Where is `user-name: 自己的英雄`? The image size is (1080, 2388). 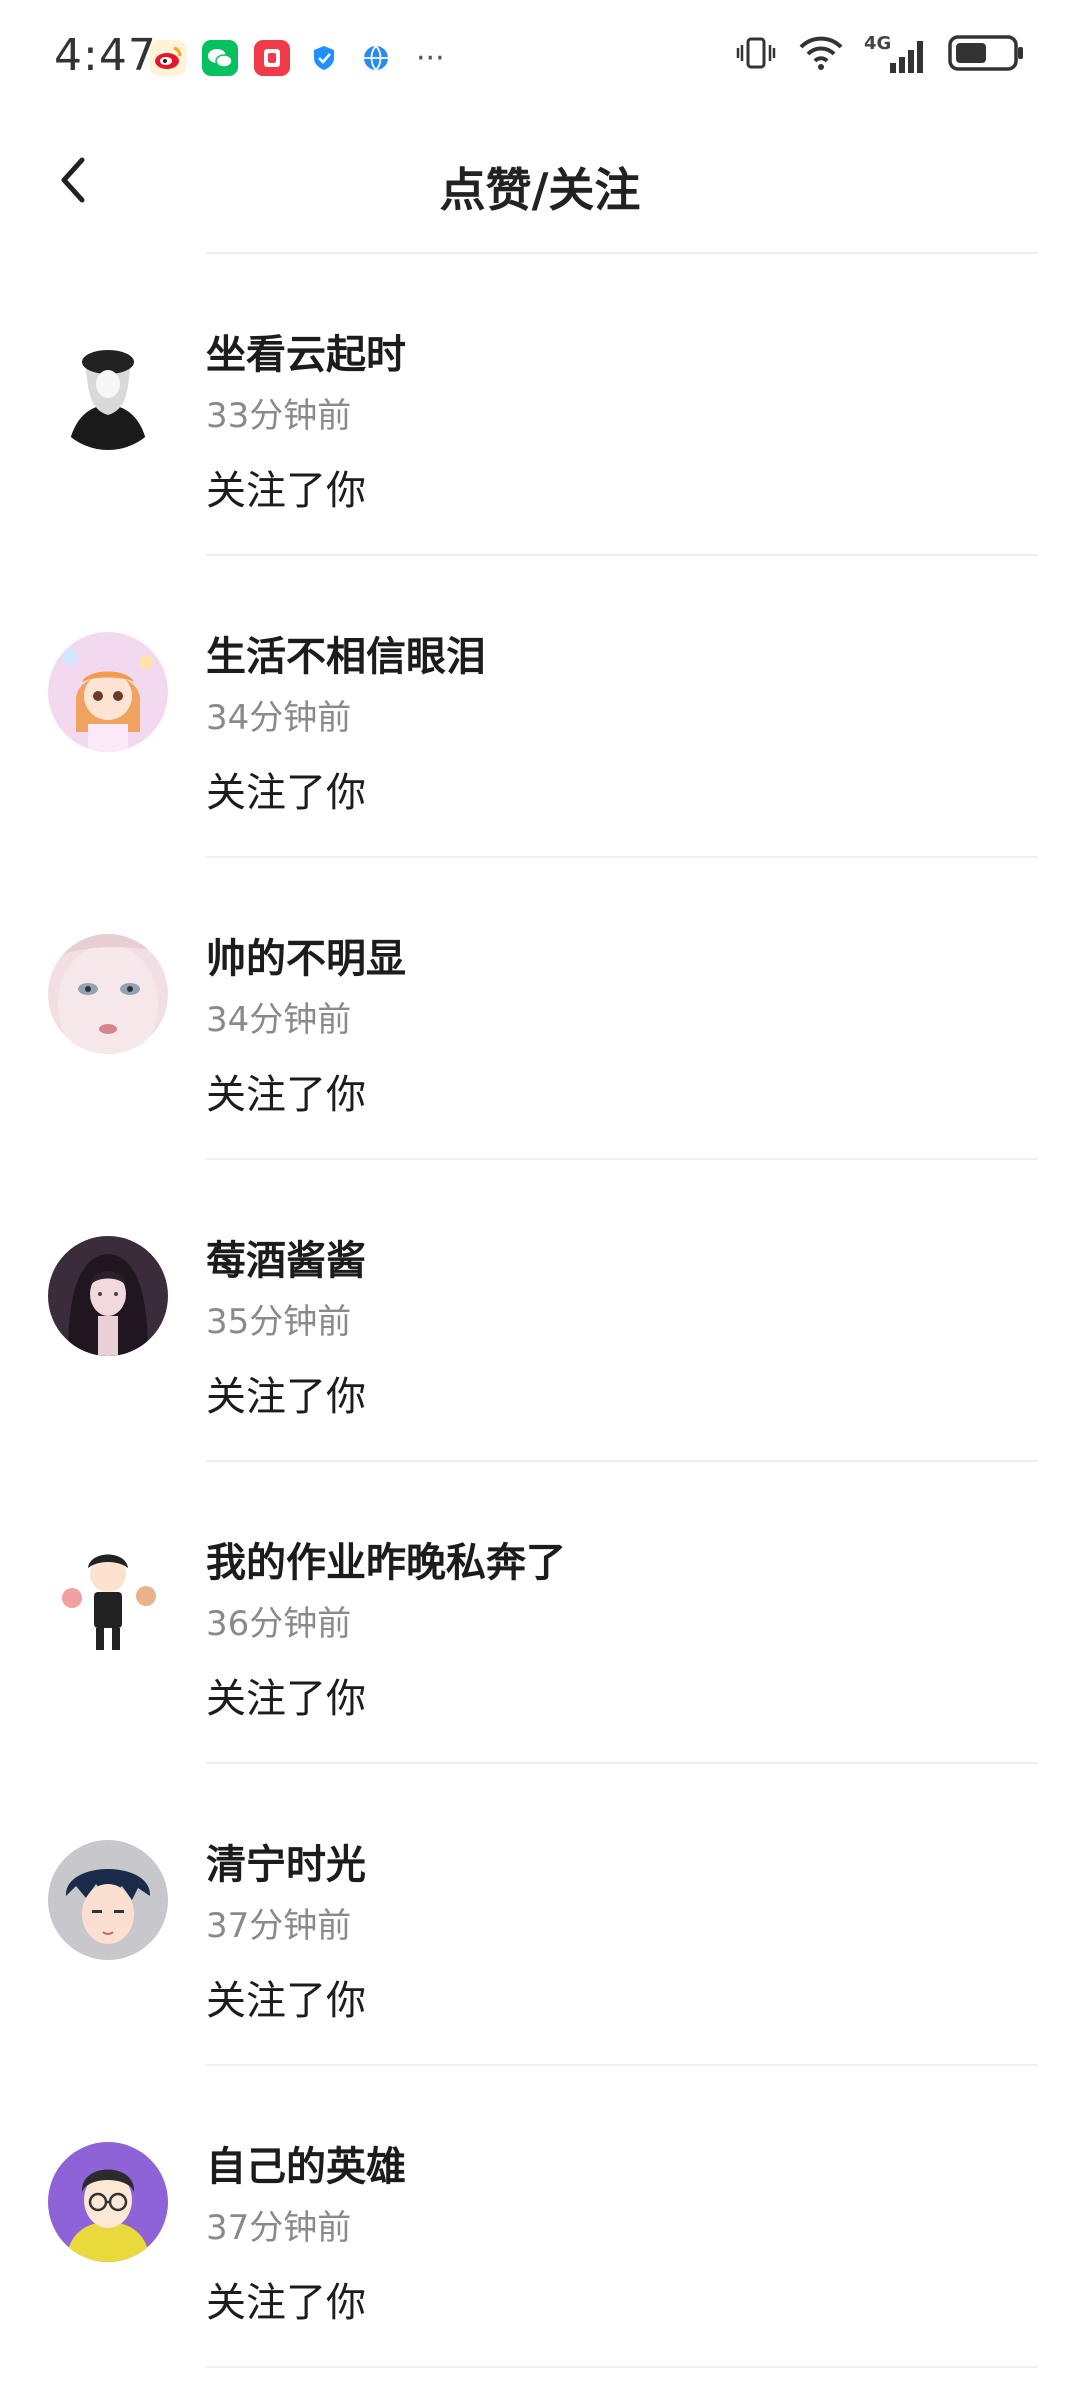
user-name: 自己的英雄 is located at coordinates (306, 2163).